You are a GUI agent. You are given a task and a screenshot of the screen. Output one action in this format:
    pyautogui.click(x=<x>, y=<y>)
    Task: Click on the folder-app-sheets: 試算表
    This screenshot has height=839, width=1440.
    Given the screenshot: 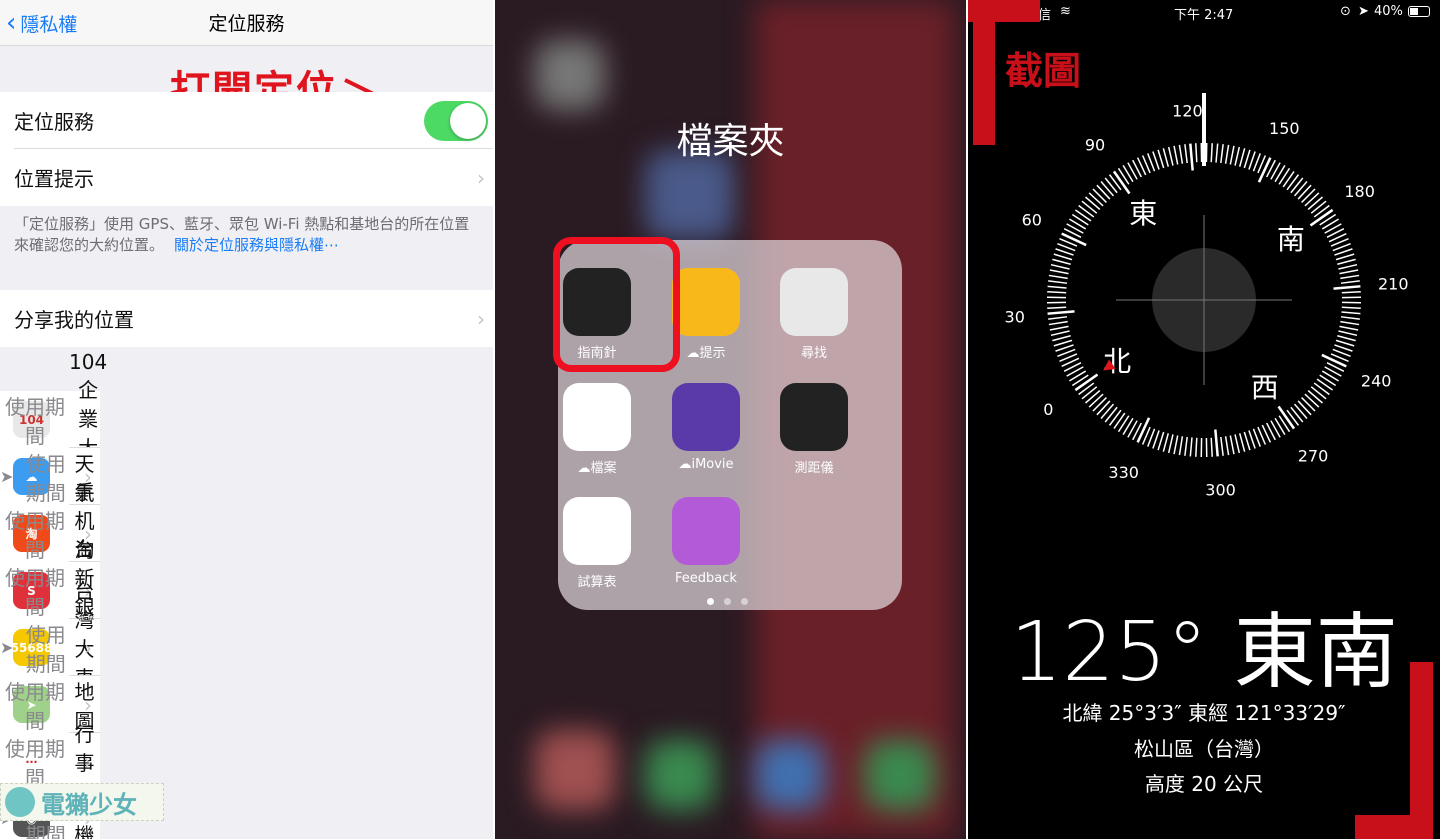 What is the action you would take?
    pyautogui.click(x=597, y=543)
    